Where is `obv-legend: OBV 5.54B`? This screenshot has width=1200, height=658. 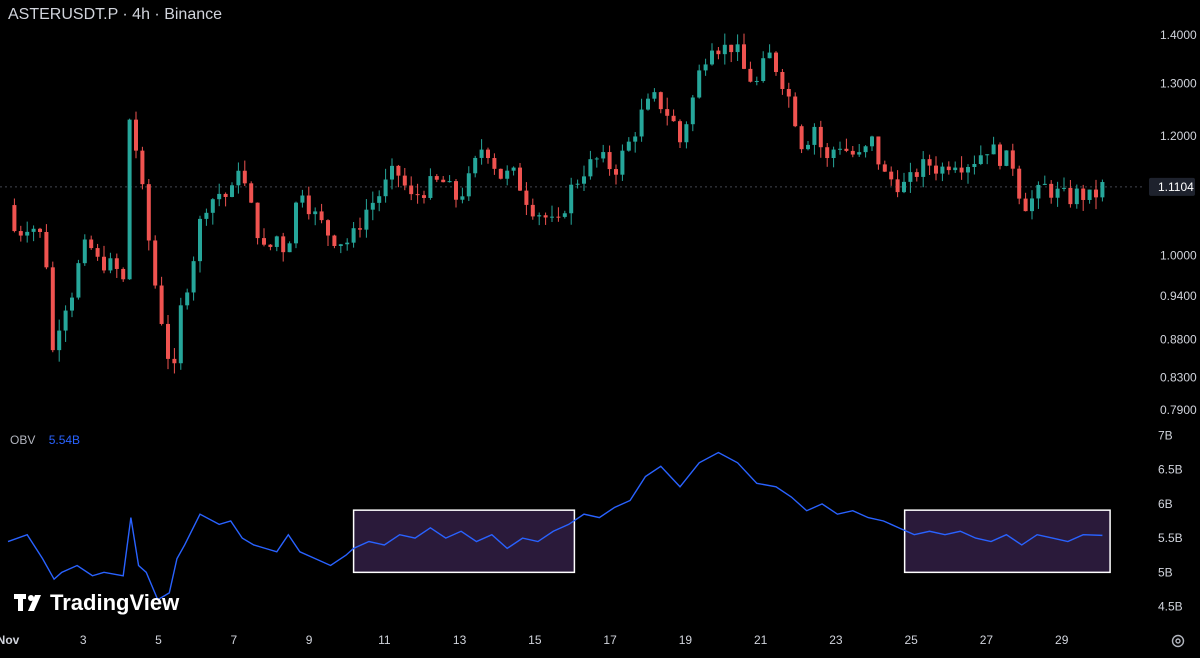 obv-legend: OBV 5.54B is located at coordinates (45, 440).